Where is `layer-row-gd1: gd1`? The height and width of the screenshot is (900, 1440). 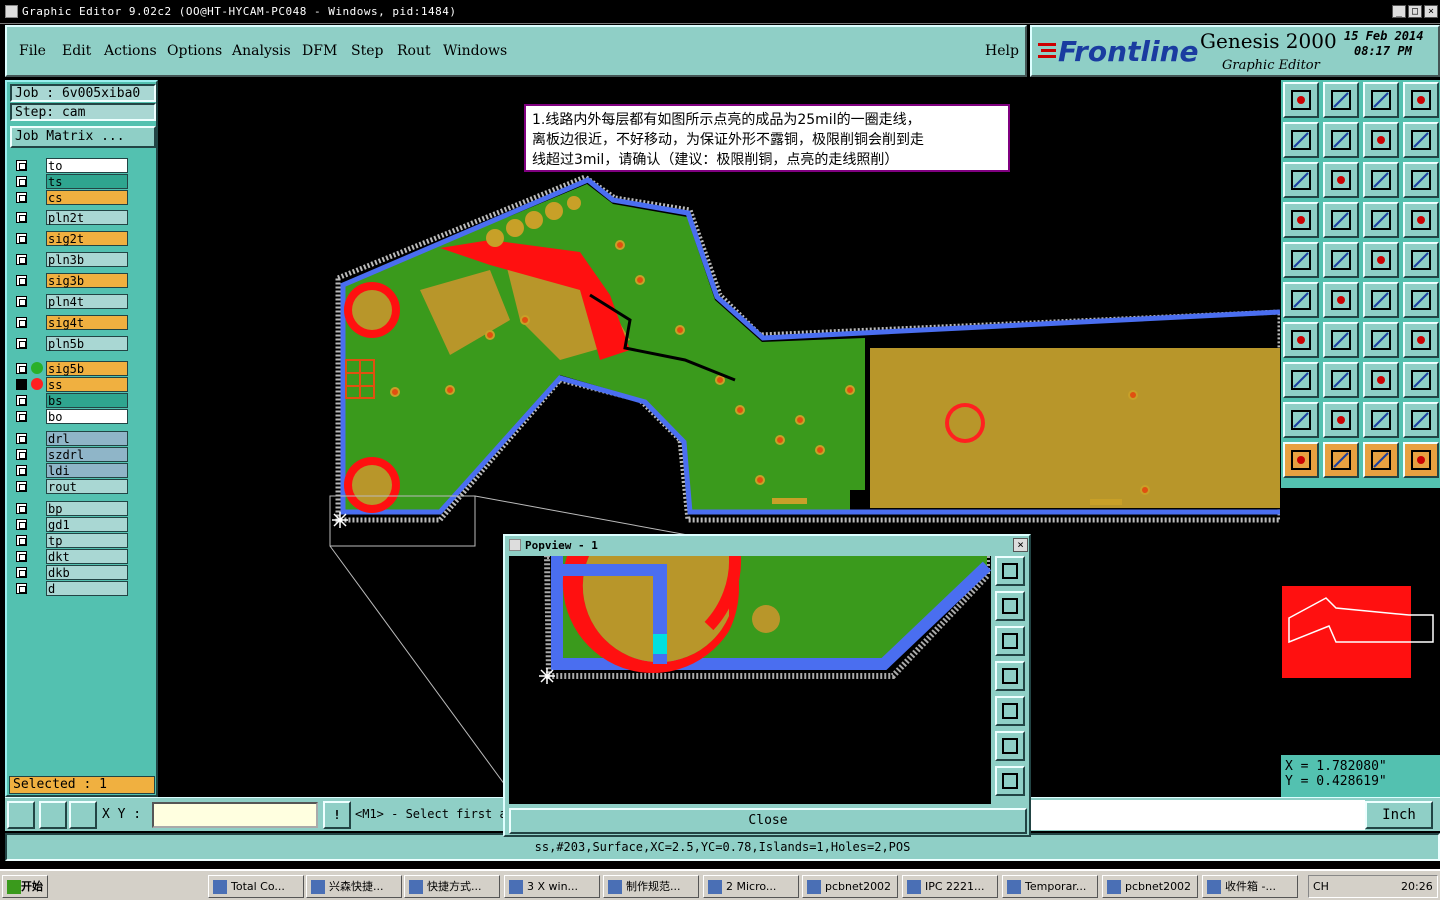
layer-row-gd1: gd1 is located at coordinates (71, 524).